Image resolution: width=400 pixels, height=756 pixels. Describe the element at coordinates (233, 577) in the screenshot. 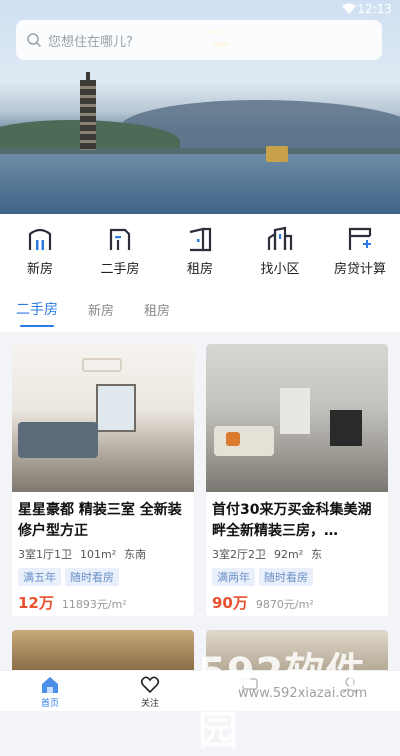

I see `listing-tag: 满两年` at that location.